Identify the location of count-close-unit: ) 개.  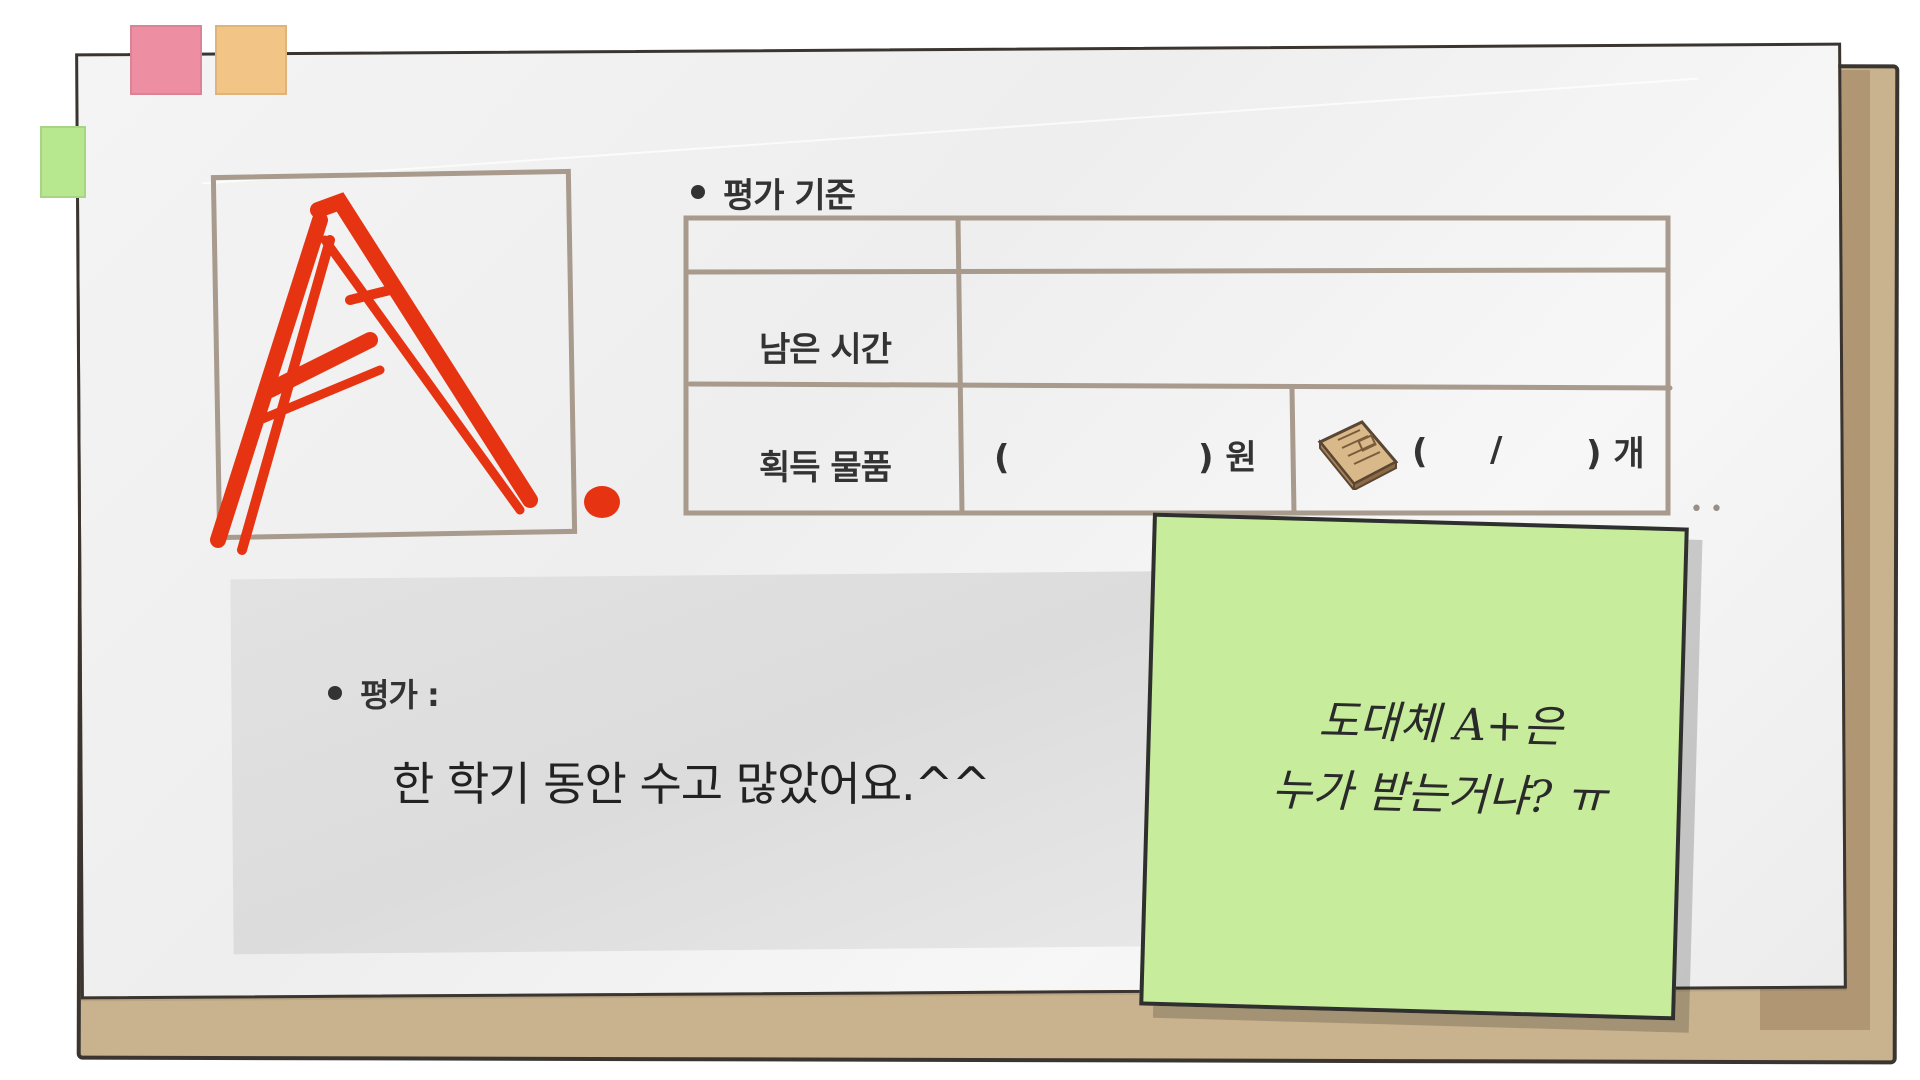
(1615, 454).